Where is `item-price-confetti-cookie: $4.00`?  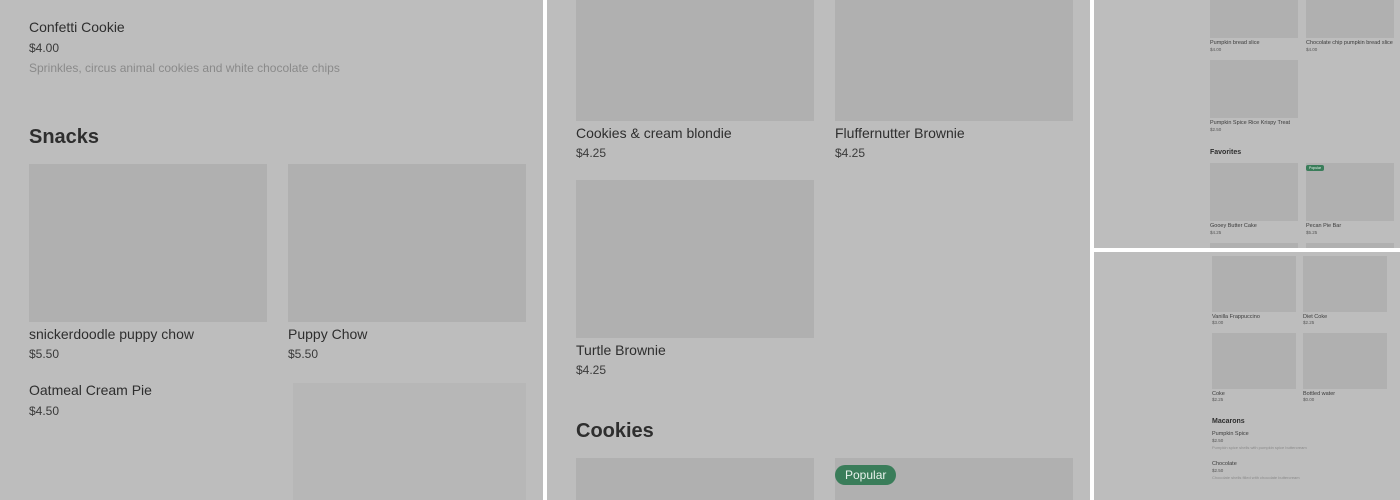
item-price-confetti-cookie: $4.00 is located at coordinates (44, 48).